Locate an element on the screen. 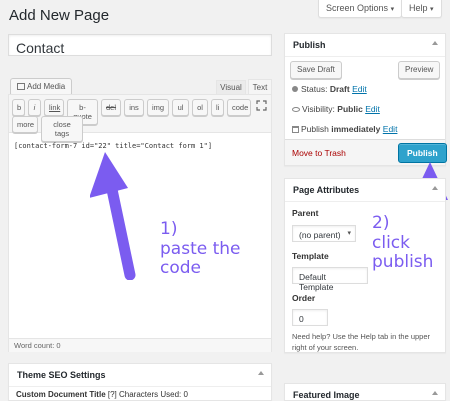 The image size is (450, 401). schedule-value: immediately is located at coordinates (356, 129).